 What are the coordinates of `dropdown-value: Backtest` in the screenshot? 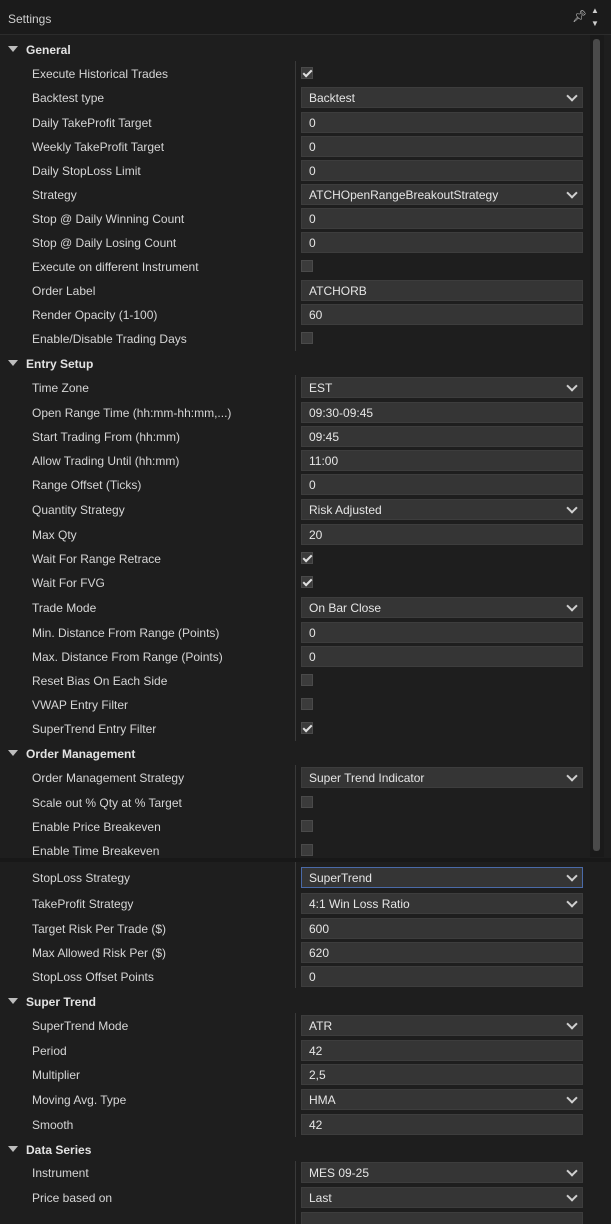 It's located at (332, 98).